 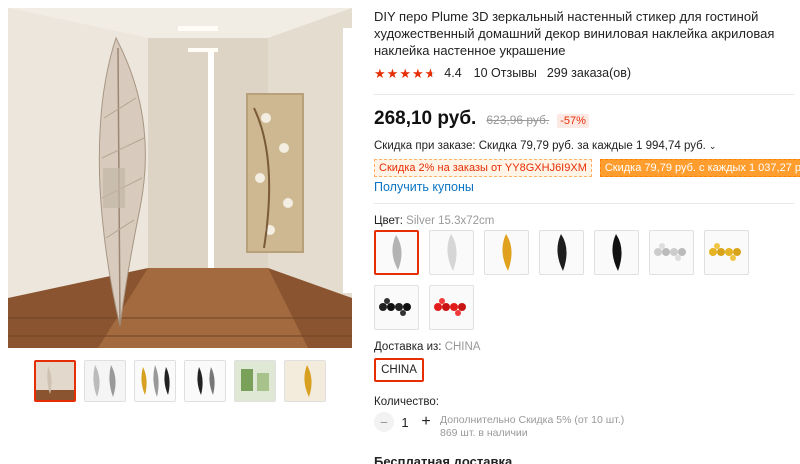 I want to click on hallway-thumb-image, so click(x=55, y=381).